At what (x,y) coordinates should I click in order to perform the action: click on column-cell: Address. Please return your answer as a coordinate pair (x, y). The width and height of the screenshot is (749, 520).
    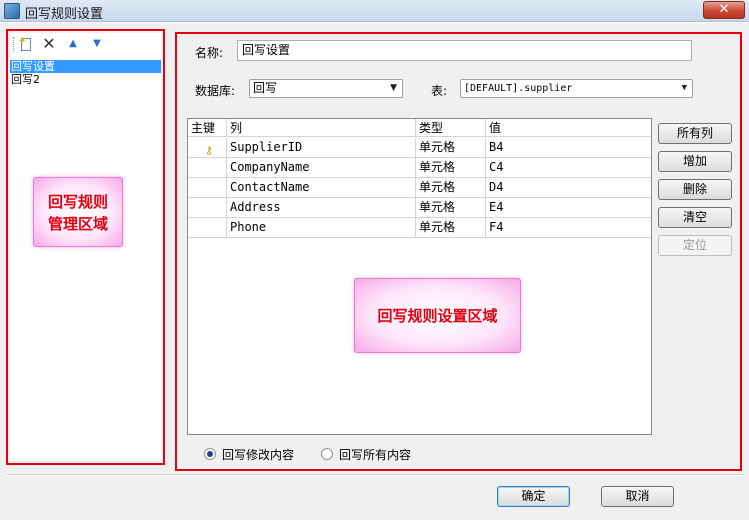
    Looking at the image, I should click on (321, 208).